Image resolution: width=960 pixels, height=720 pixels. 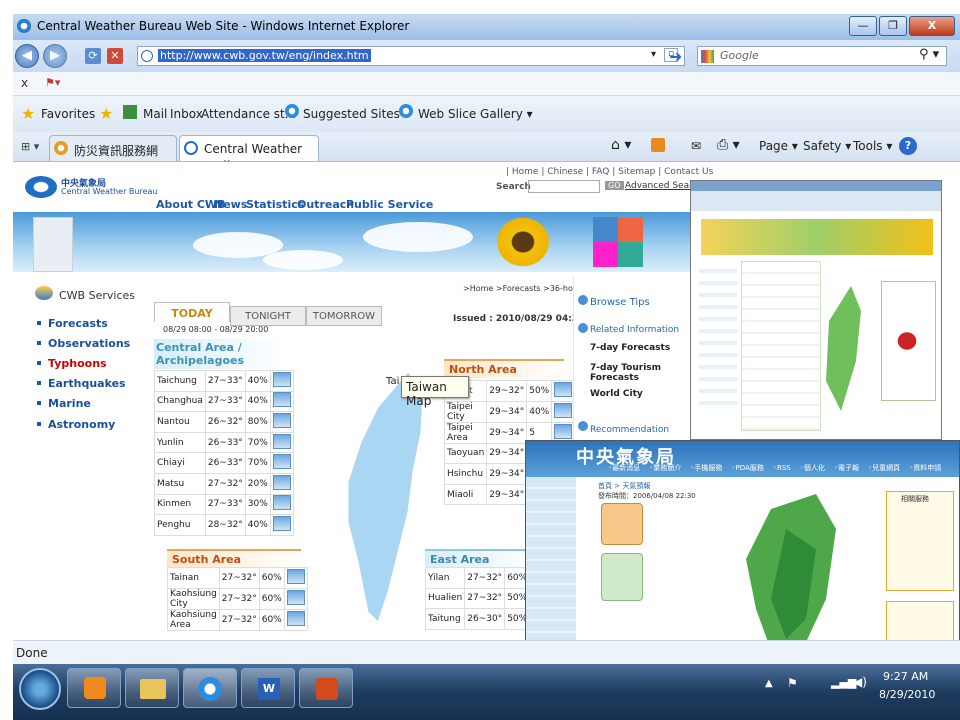 What do you see at coordinates (193, 598) in the screenshot?
I see `city-cell: Kaohsiung City` at bounding box center [193, 598].